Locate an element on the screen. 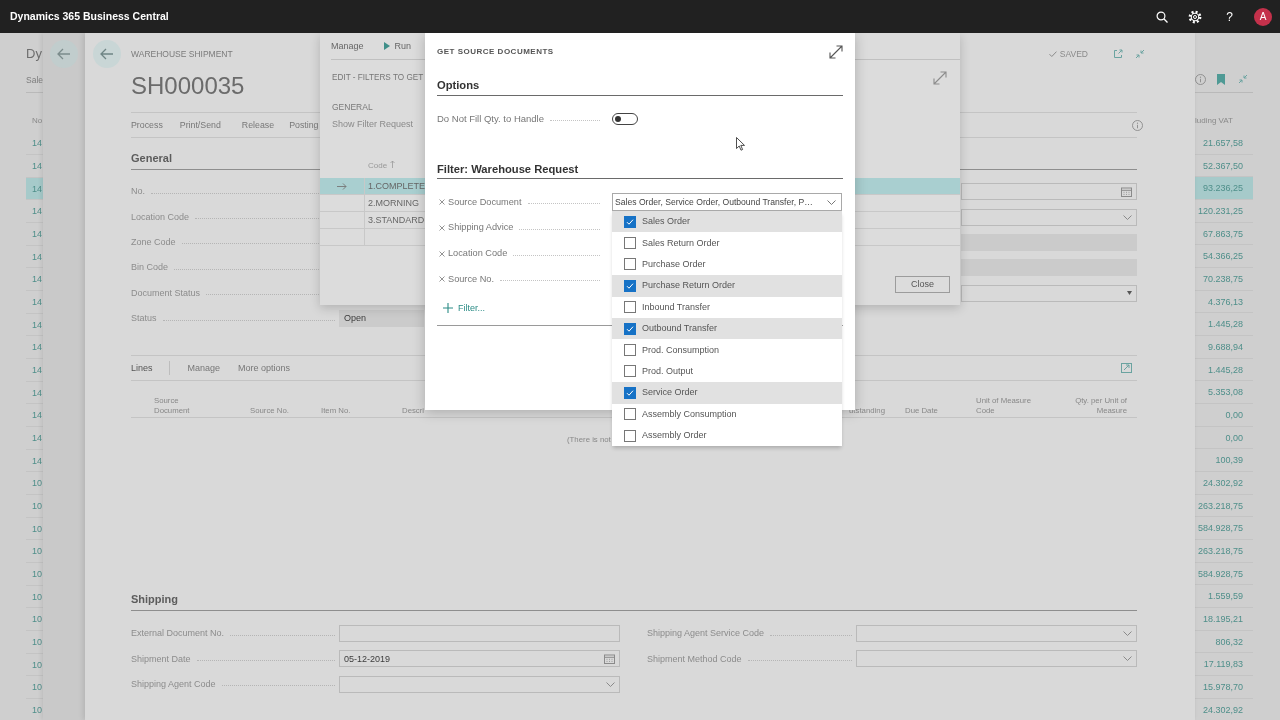 This screenshot has width=1280, height=720. expand-icon is located at coordinates (836, 52).